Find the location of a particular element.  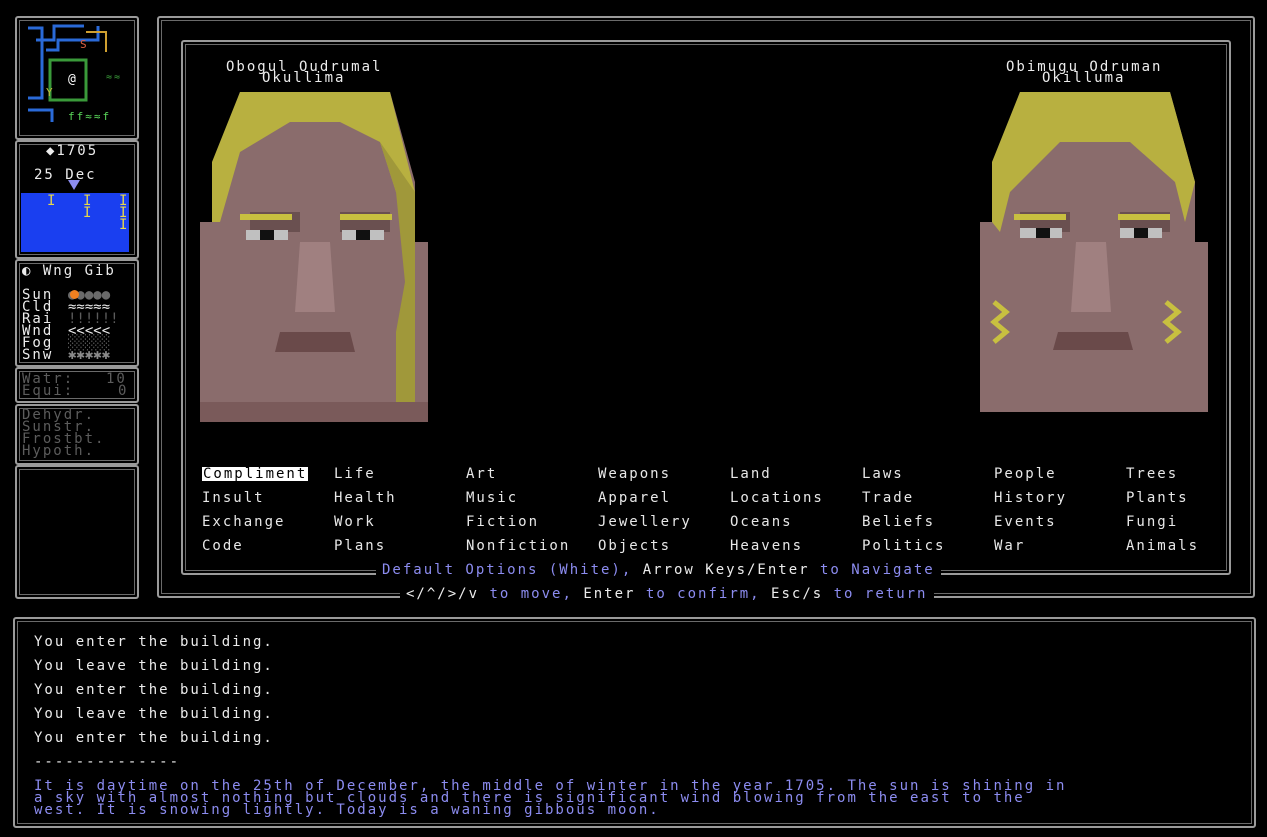

menu-code: Code is located at coordinates (223, 546).